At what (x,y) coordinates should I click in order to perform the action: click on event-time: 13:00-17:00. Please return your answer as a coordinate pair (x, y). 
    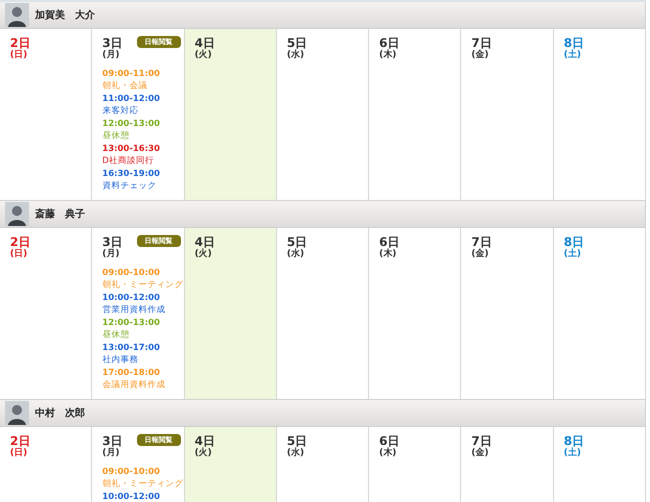
    Looking at the image, I should click on (141, 348).